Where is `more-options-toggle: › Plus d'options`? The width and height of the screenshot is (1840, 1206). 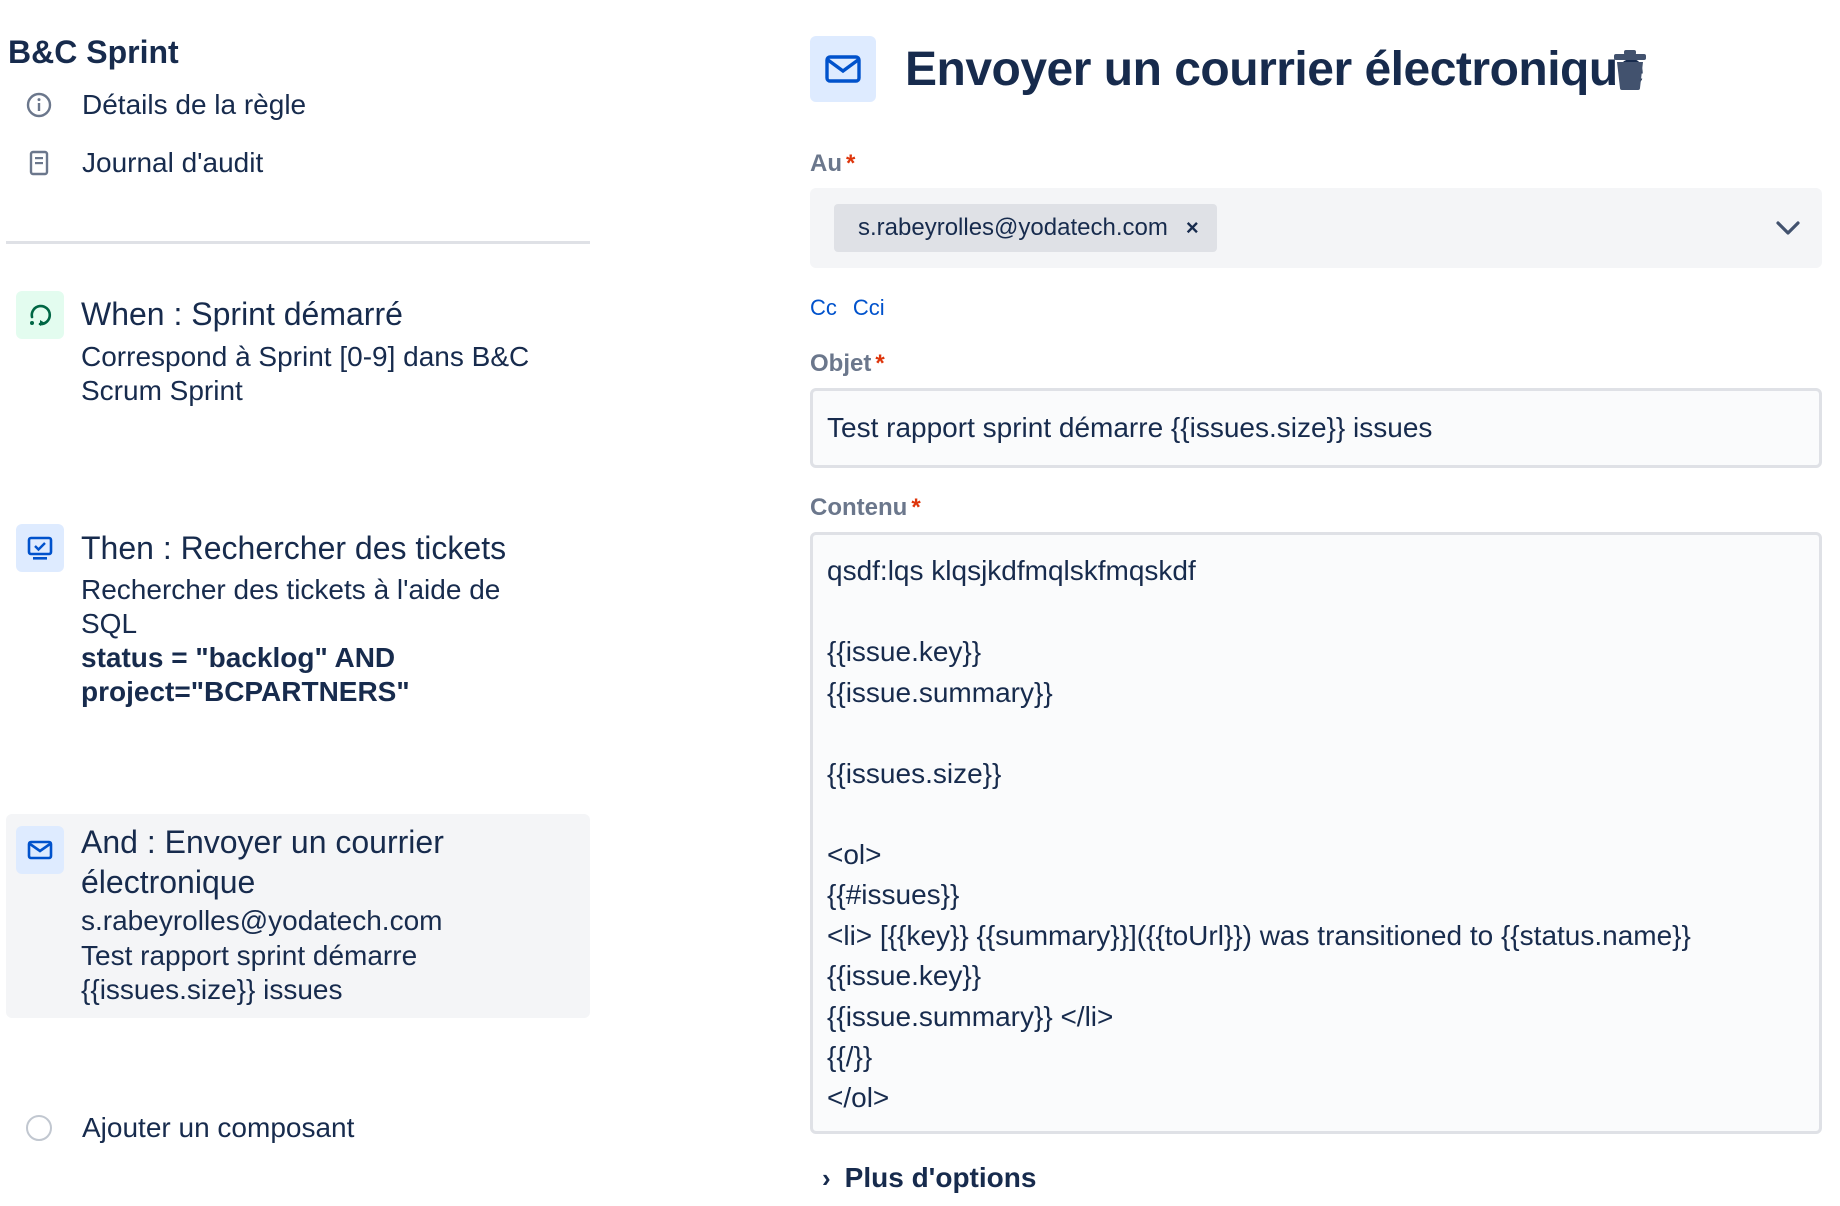
more-options-toggle: › Plus d'options is located at coordinates (929, 1178).